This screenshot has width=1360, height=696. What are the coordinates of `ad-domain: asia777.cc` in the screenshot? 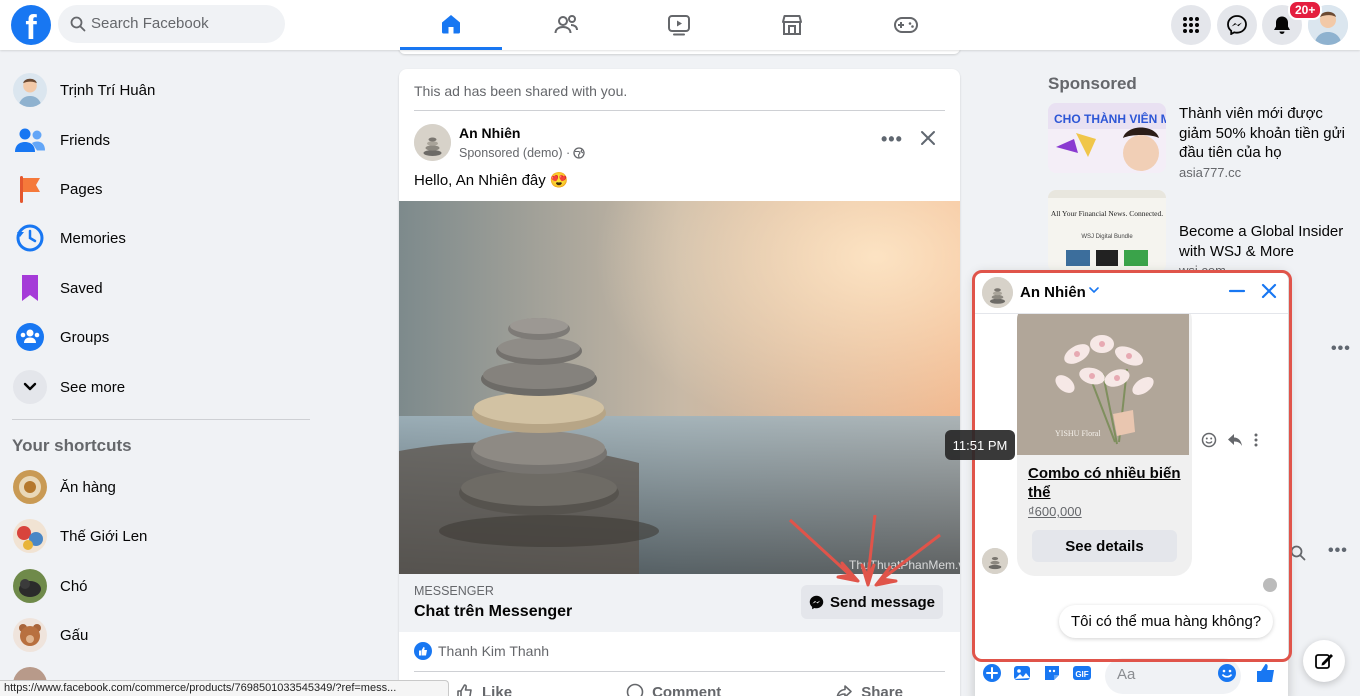 It's located at (1210, 172).